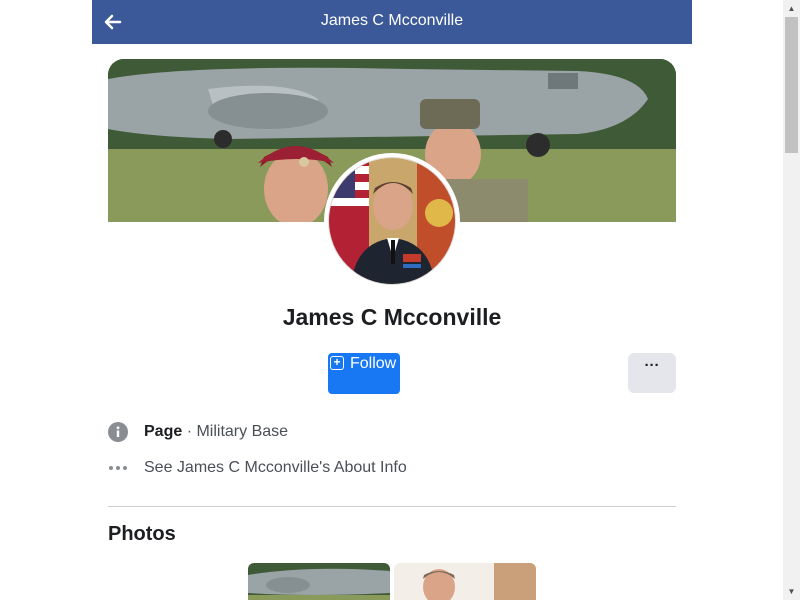  Describe the element at coordinates (373, 363) in the screenshot. I see `follow-label: Follow` at that location.